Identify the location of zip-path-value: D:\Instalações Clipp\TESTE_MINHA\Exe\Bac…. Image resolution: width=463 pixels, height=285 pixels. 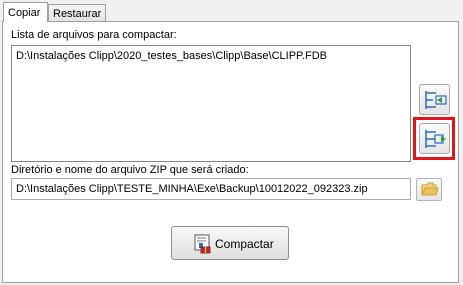
(192, 189).